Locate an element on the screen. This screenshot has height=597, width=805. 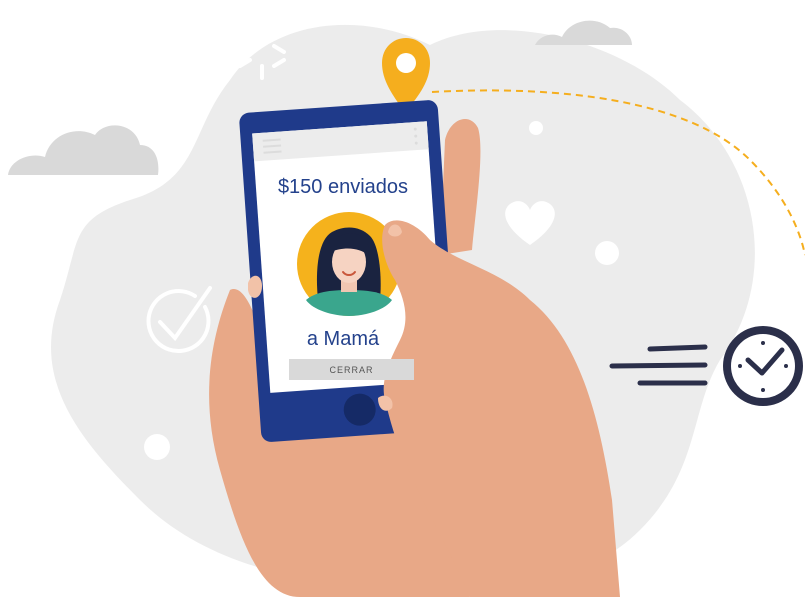
cloud-right is located at coordinates (583, 32).